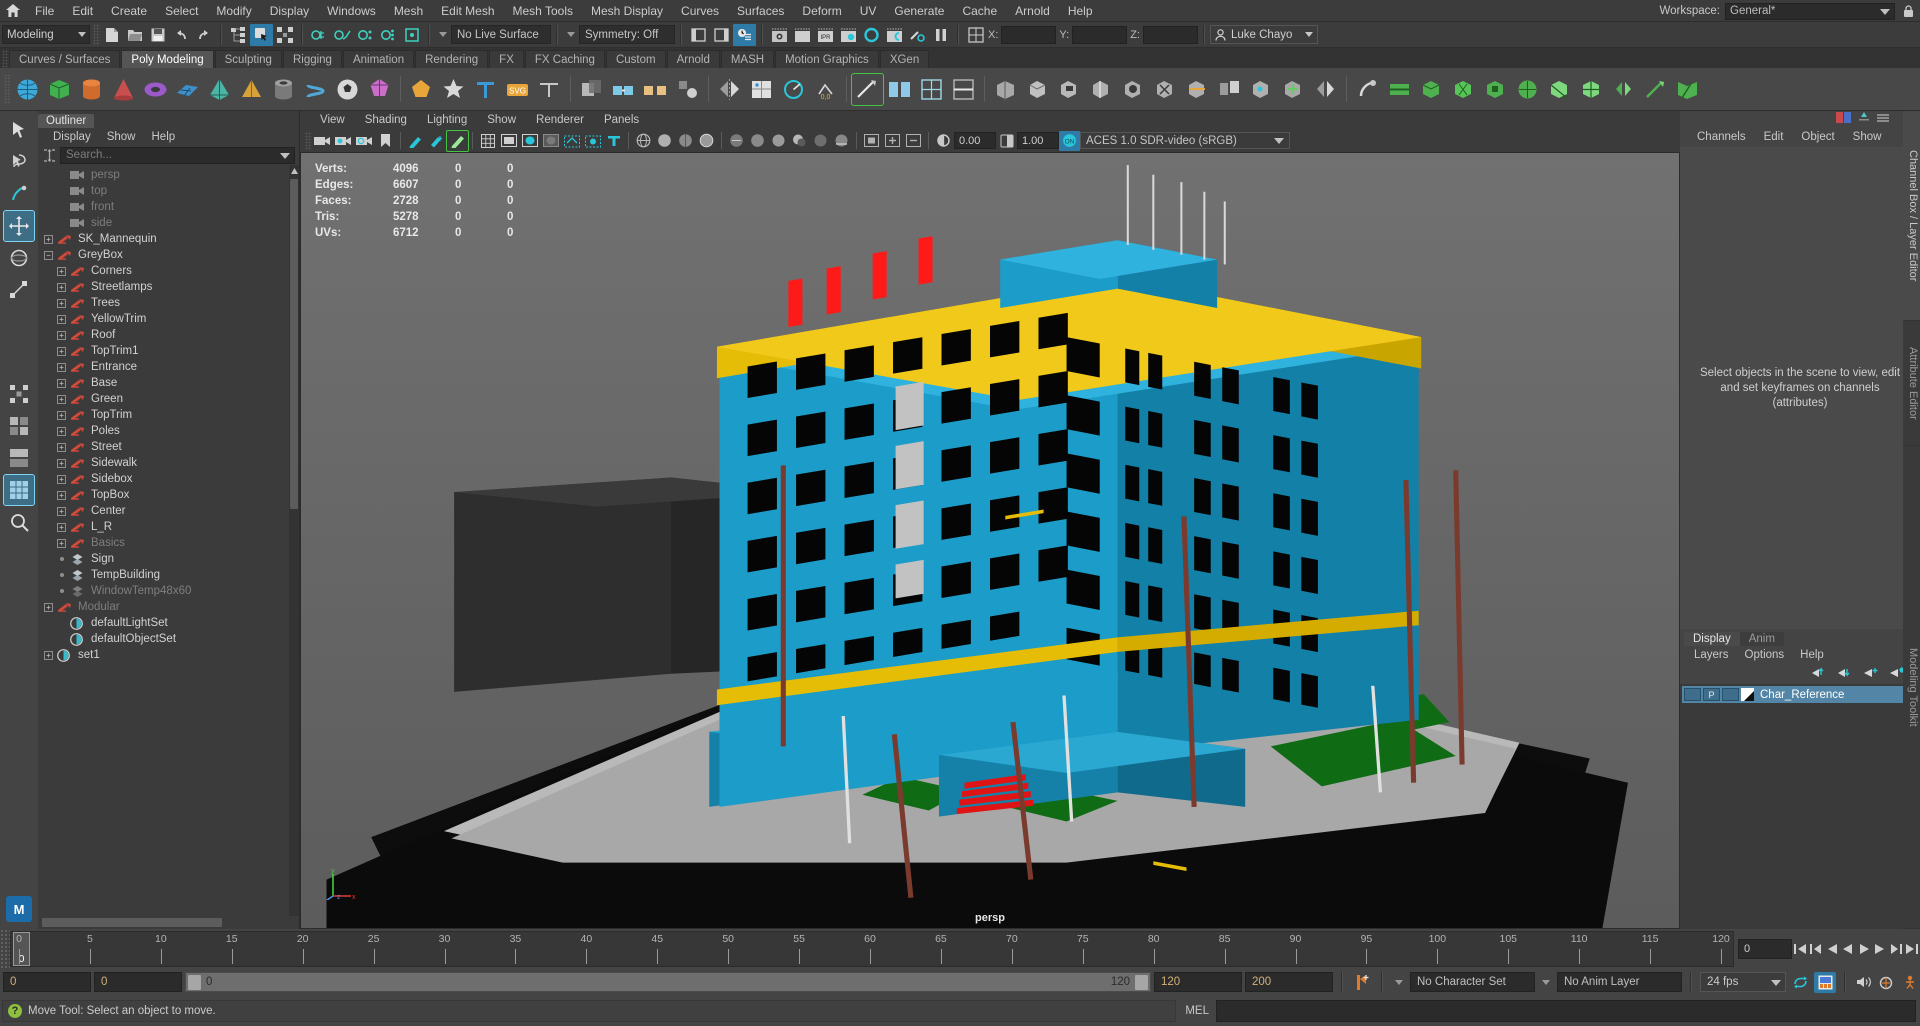 This screenshot has height=1026, width=1920. I want to click on polygon-prism-icon, so click(219, 89).